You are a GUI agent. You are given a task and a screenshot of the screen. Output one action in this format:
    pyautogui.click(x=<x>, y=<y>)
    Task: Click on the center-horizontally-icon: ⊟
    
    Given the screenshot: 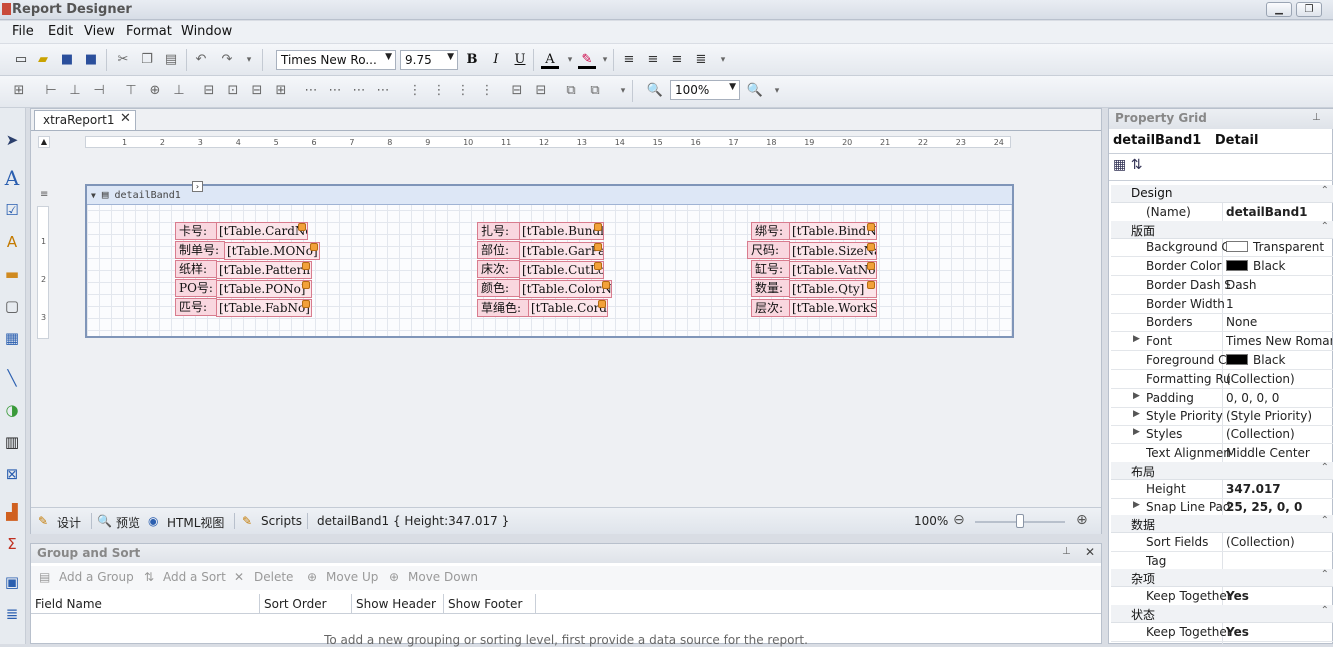 What is the action you would take?
    pyautogui.click(x=517, y=91)
    